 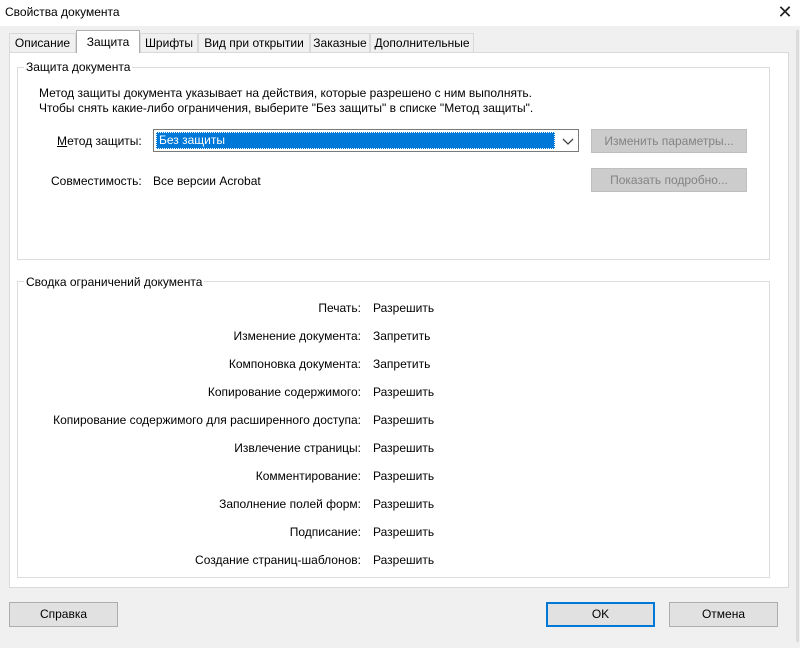 What do you see at coordinates (400, 13) in the screenshot?
I see `title-bar: Свойства документа ✕` at bounding box center [400, 13].